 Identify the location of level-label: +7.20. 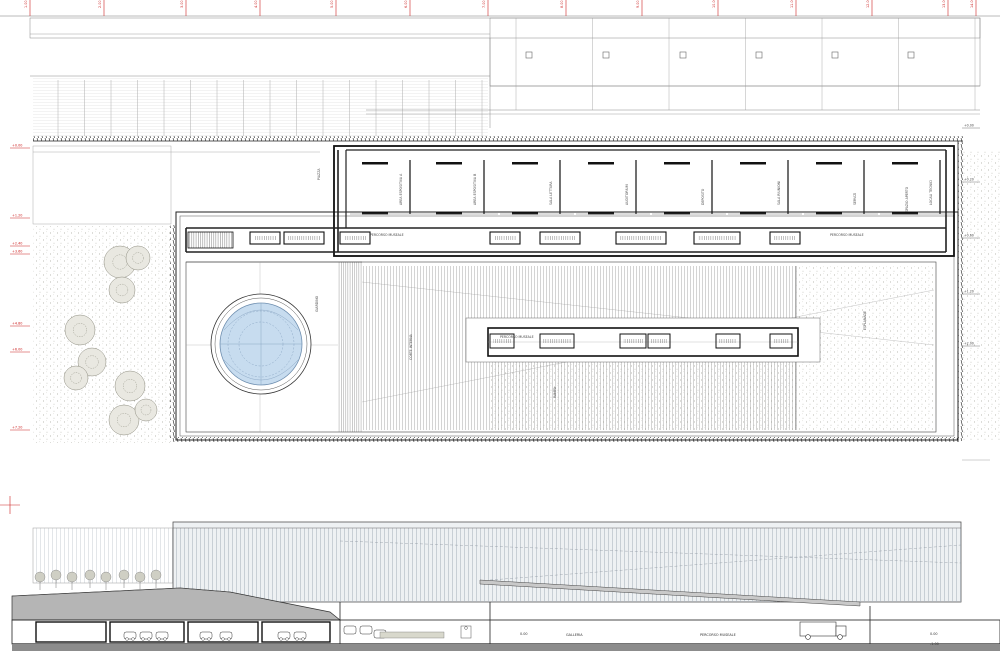
(17, 428).